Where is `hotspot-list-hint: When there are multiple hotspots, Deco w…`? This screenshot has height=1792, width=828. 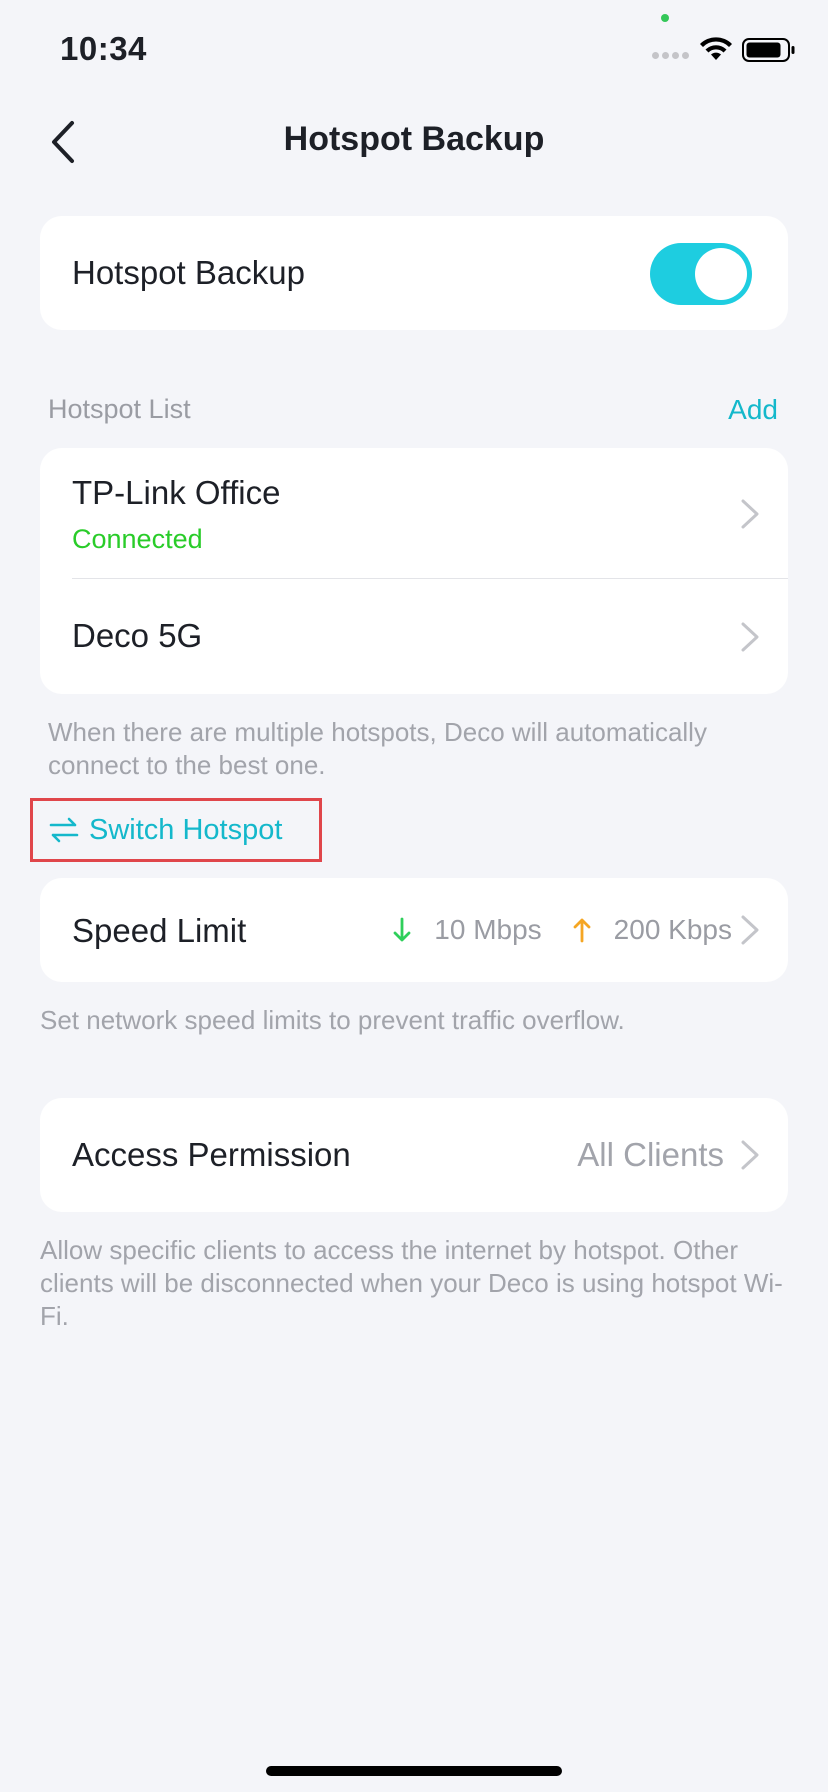
hotspot-list-hint: When there are multiple hotspots, Deco w… is located at coordinates (377, 748).